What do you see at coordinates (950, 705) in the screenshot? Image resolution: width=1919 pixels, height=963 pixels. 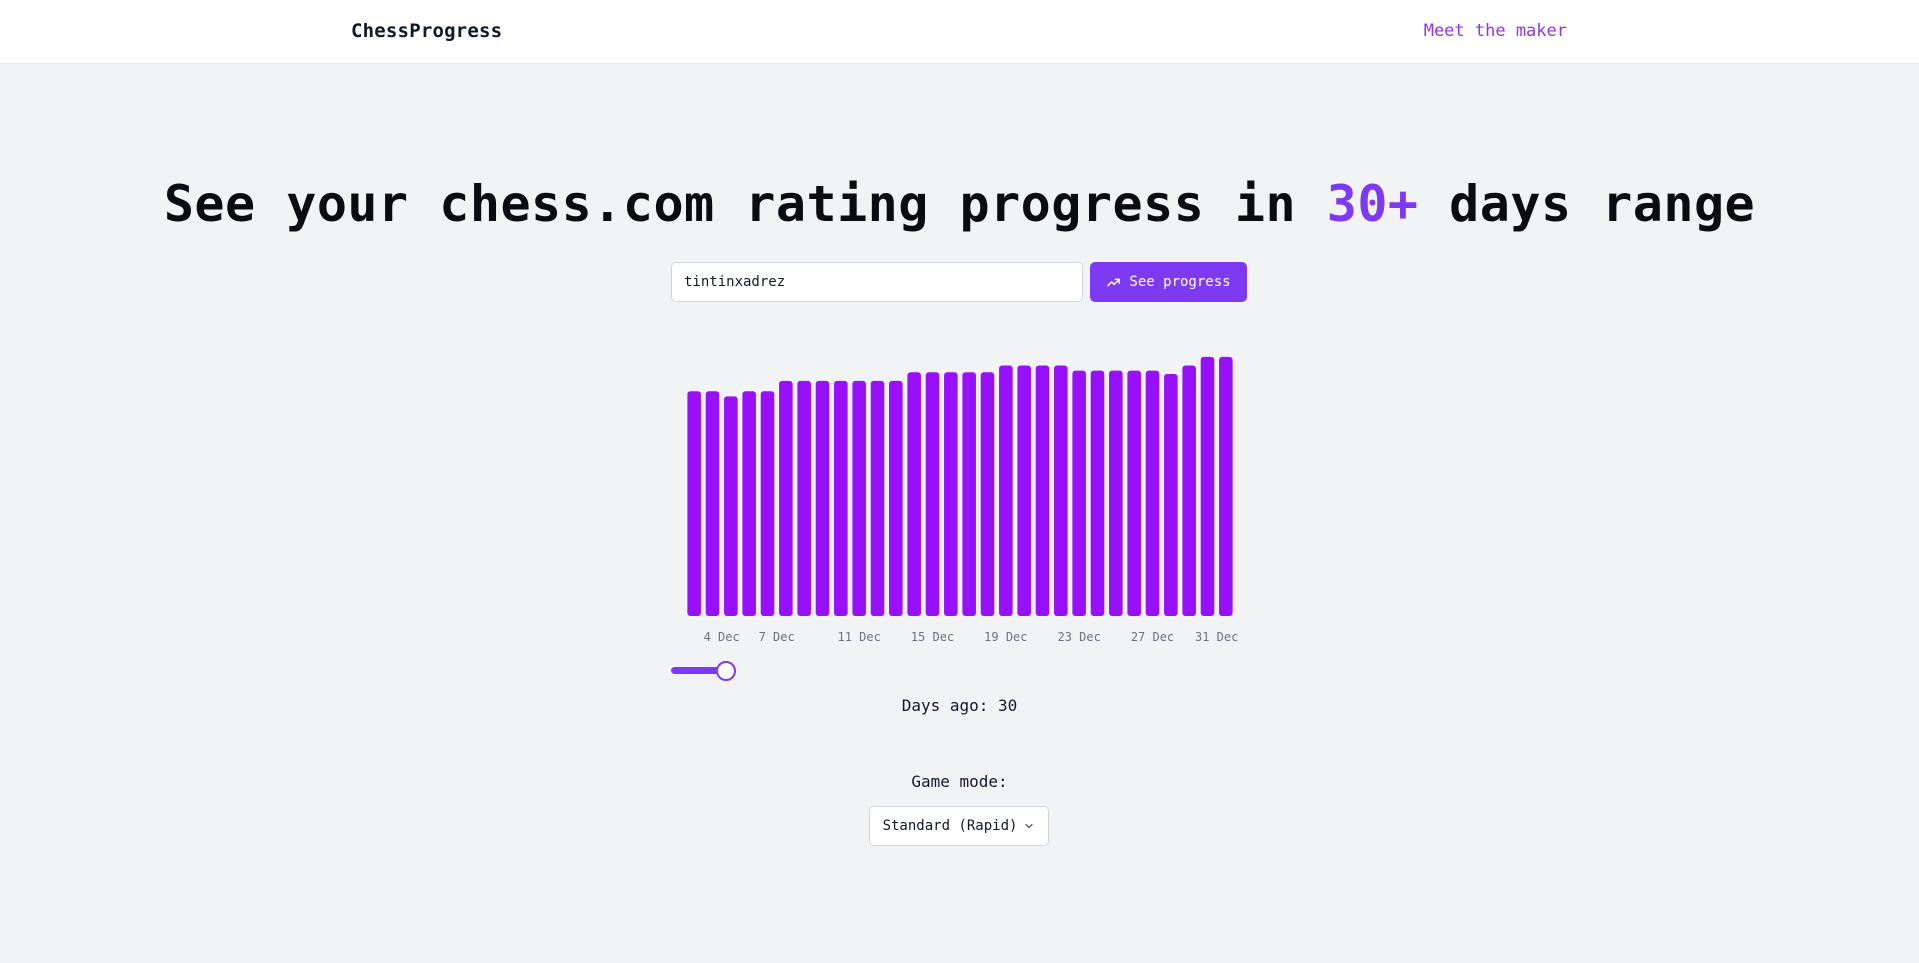 I see `days-ago-label: Days ago:` at bounding box center [950, 705].